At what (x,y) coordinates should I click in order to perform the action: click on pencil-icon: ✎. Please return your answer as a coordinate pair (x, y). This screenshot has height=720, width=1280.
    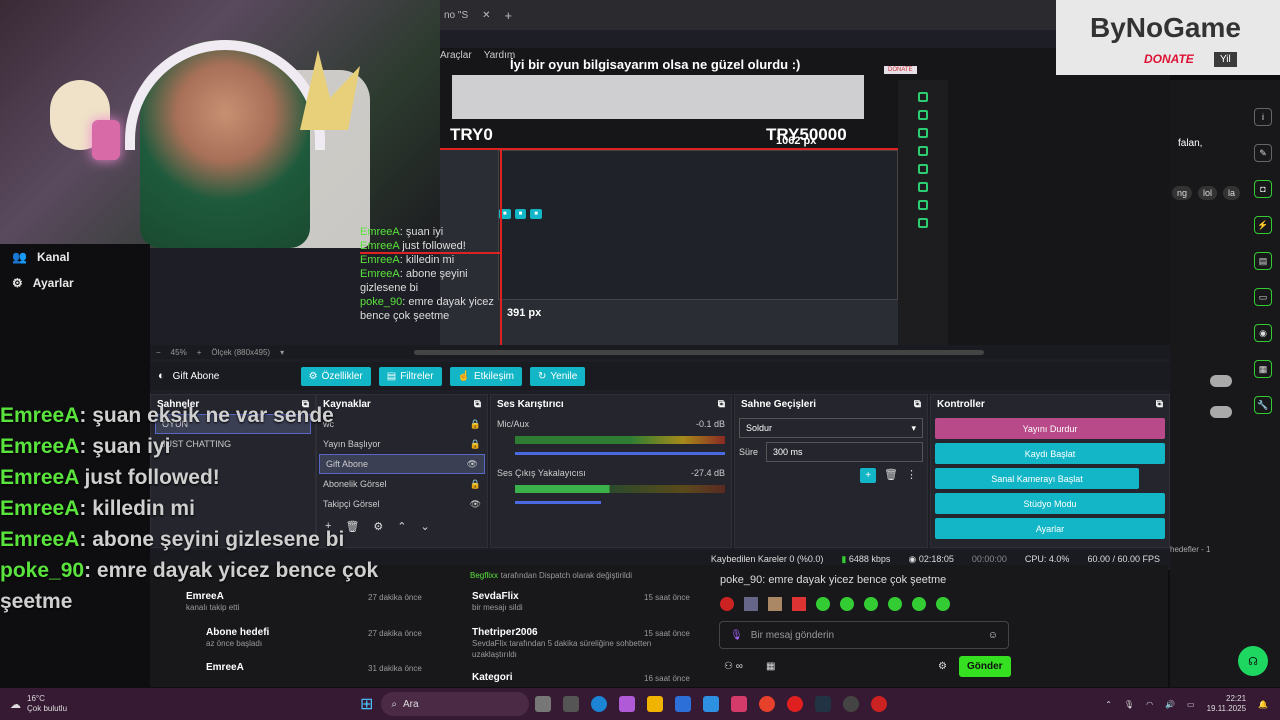
    Looking at the image, I should click on (1263, 153).